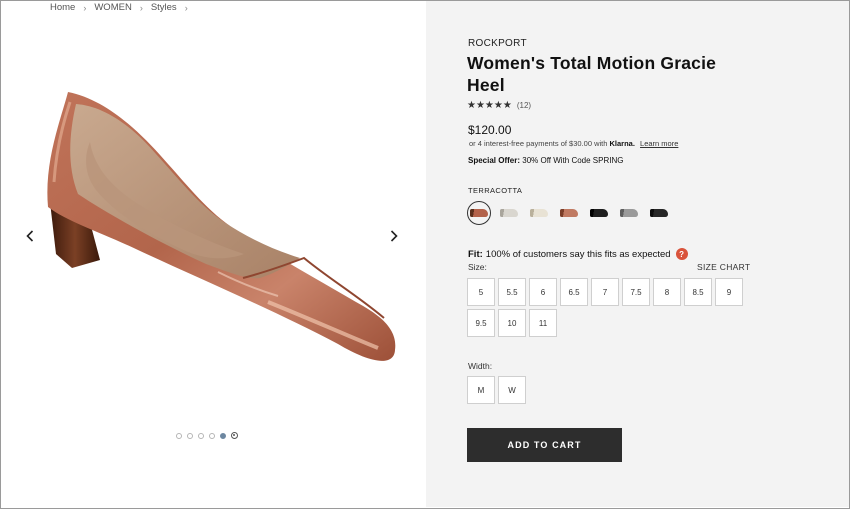  Describe the element at coordinates (622, 143) in the screenshot. I see `klarna-logo: Klarna.` at that location.